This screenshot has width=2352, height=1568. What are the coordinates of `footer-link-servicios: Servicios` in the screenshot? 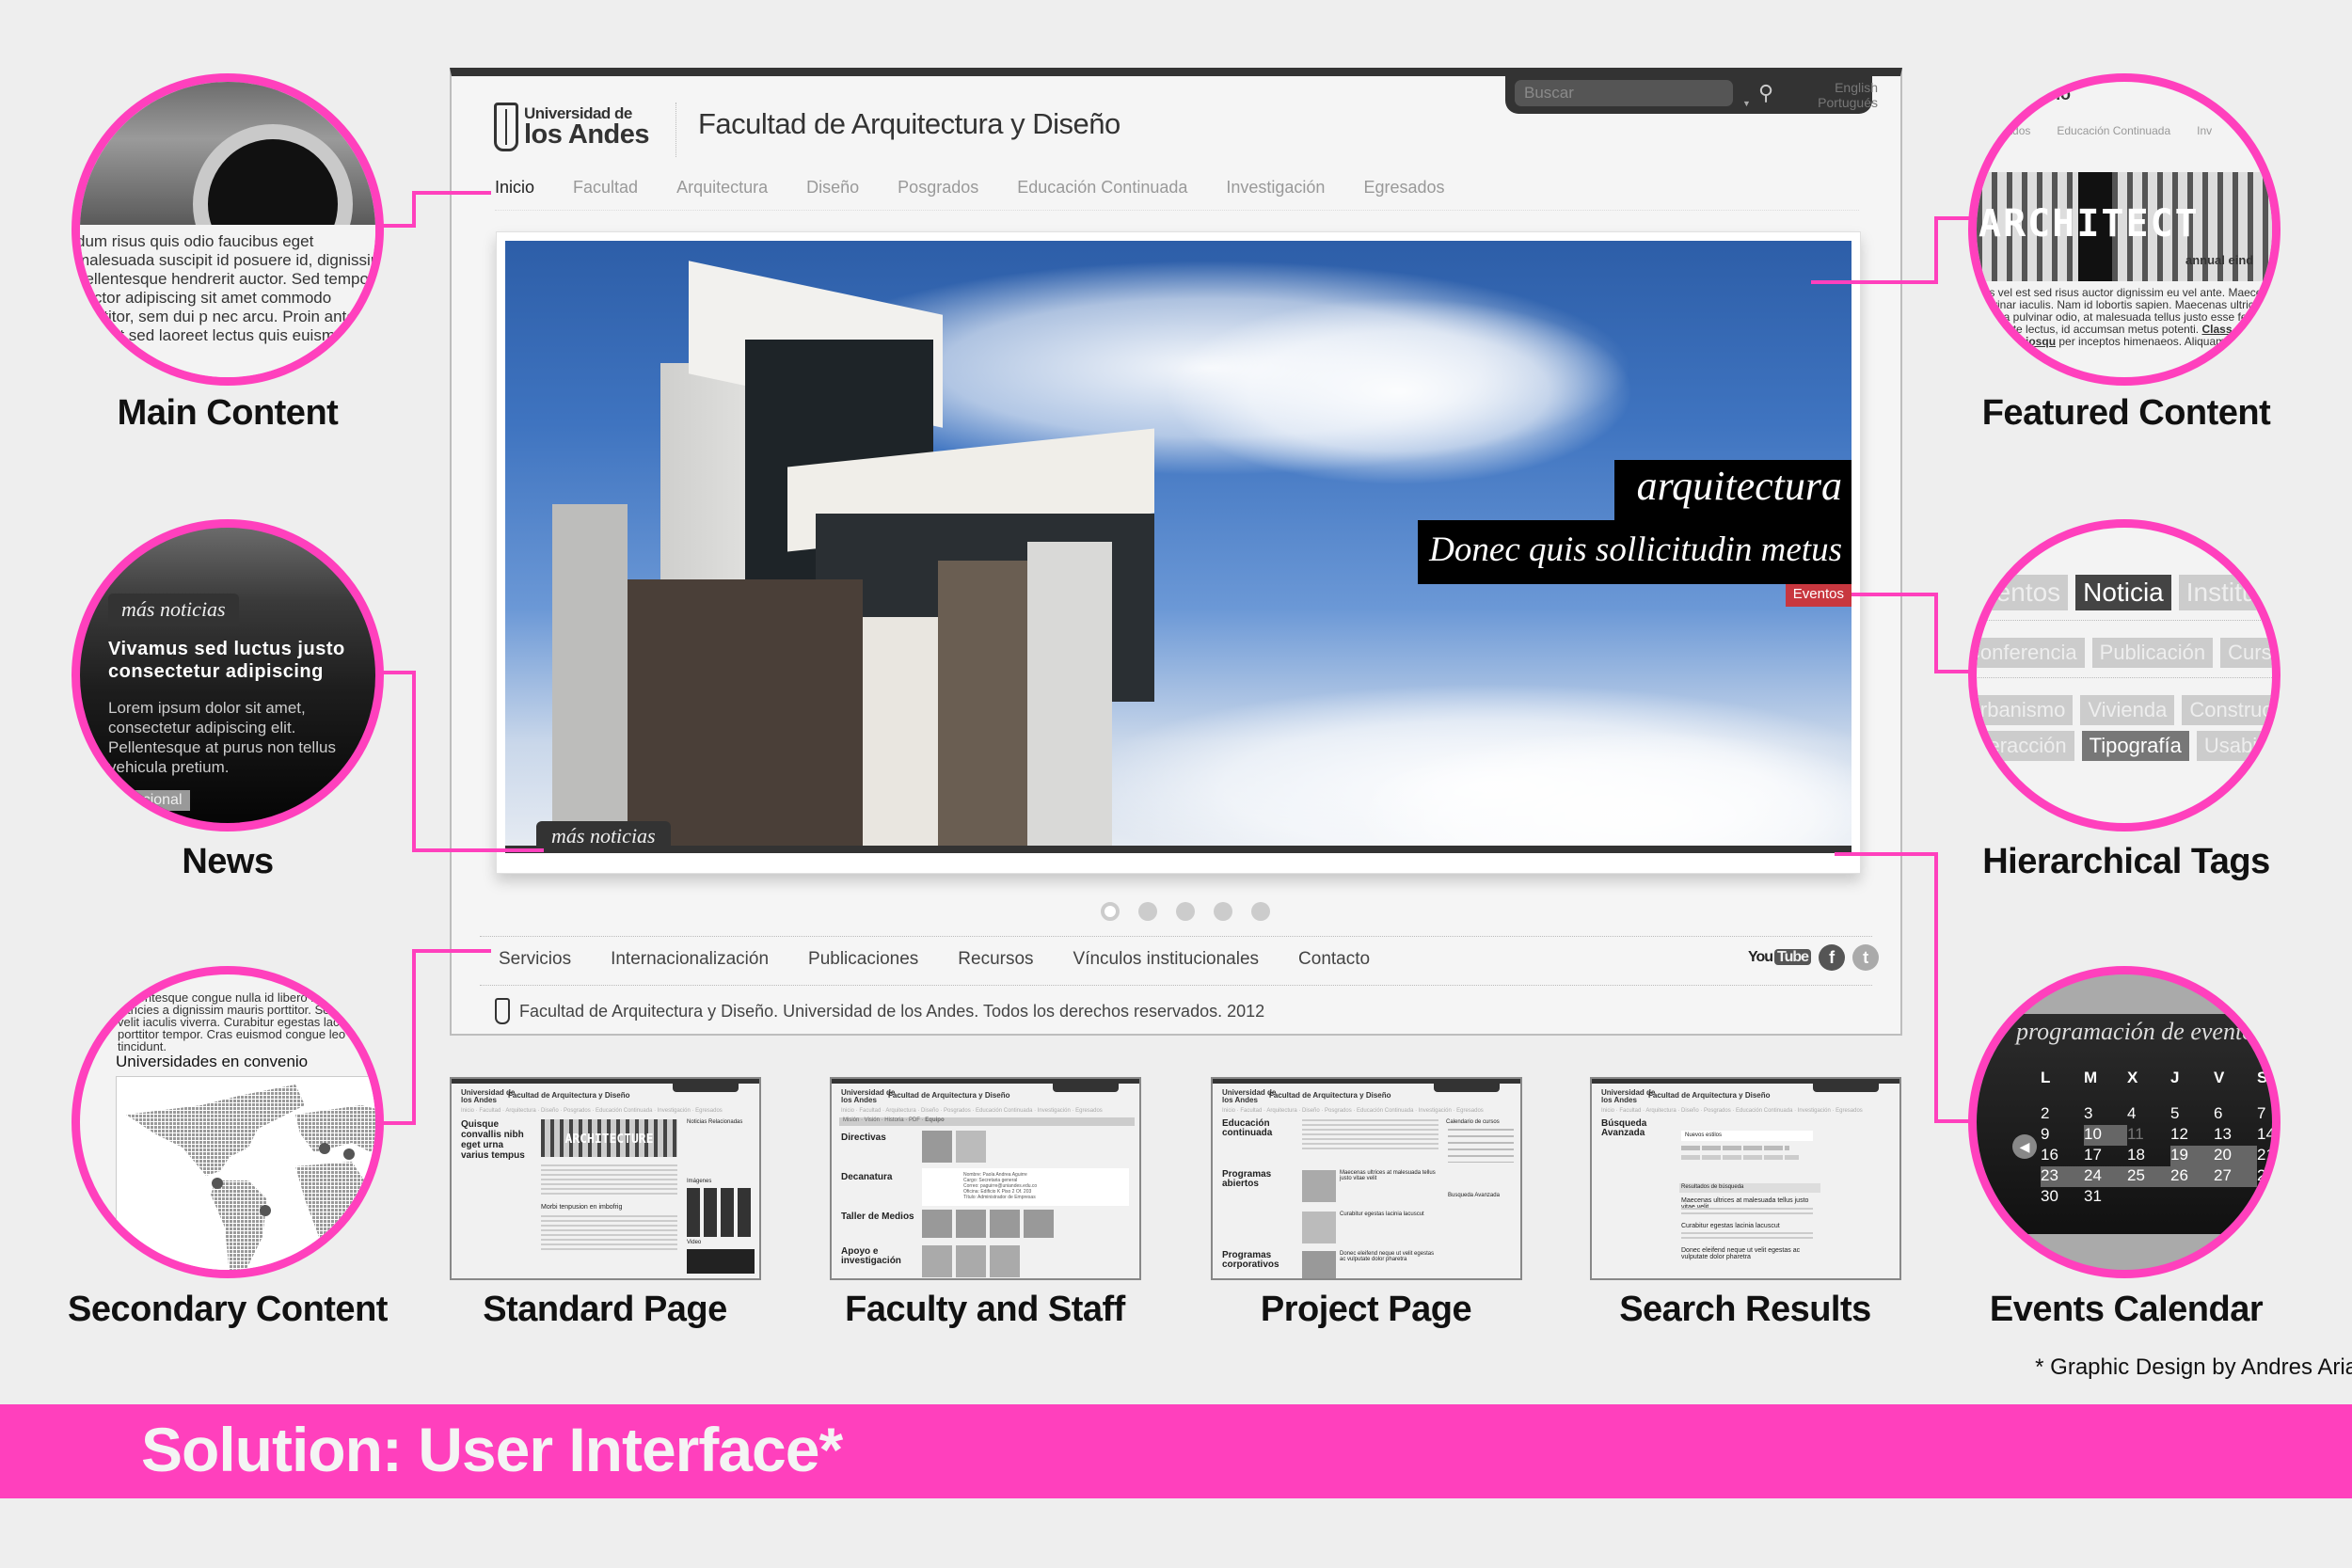 It's located at (535, 959).